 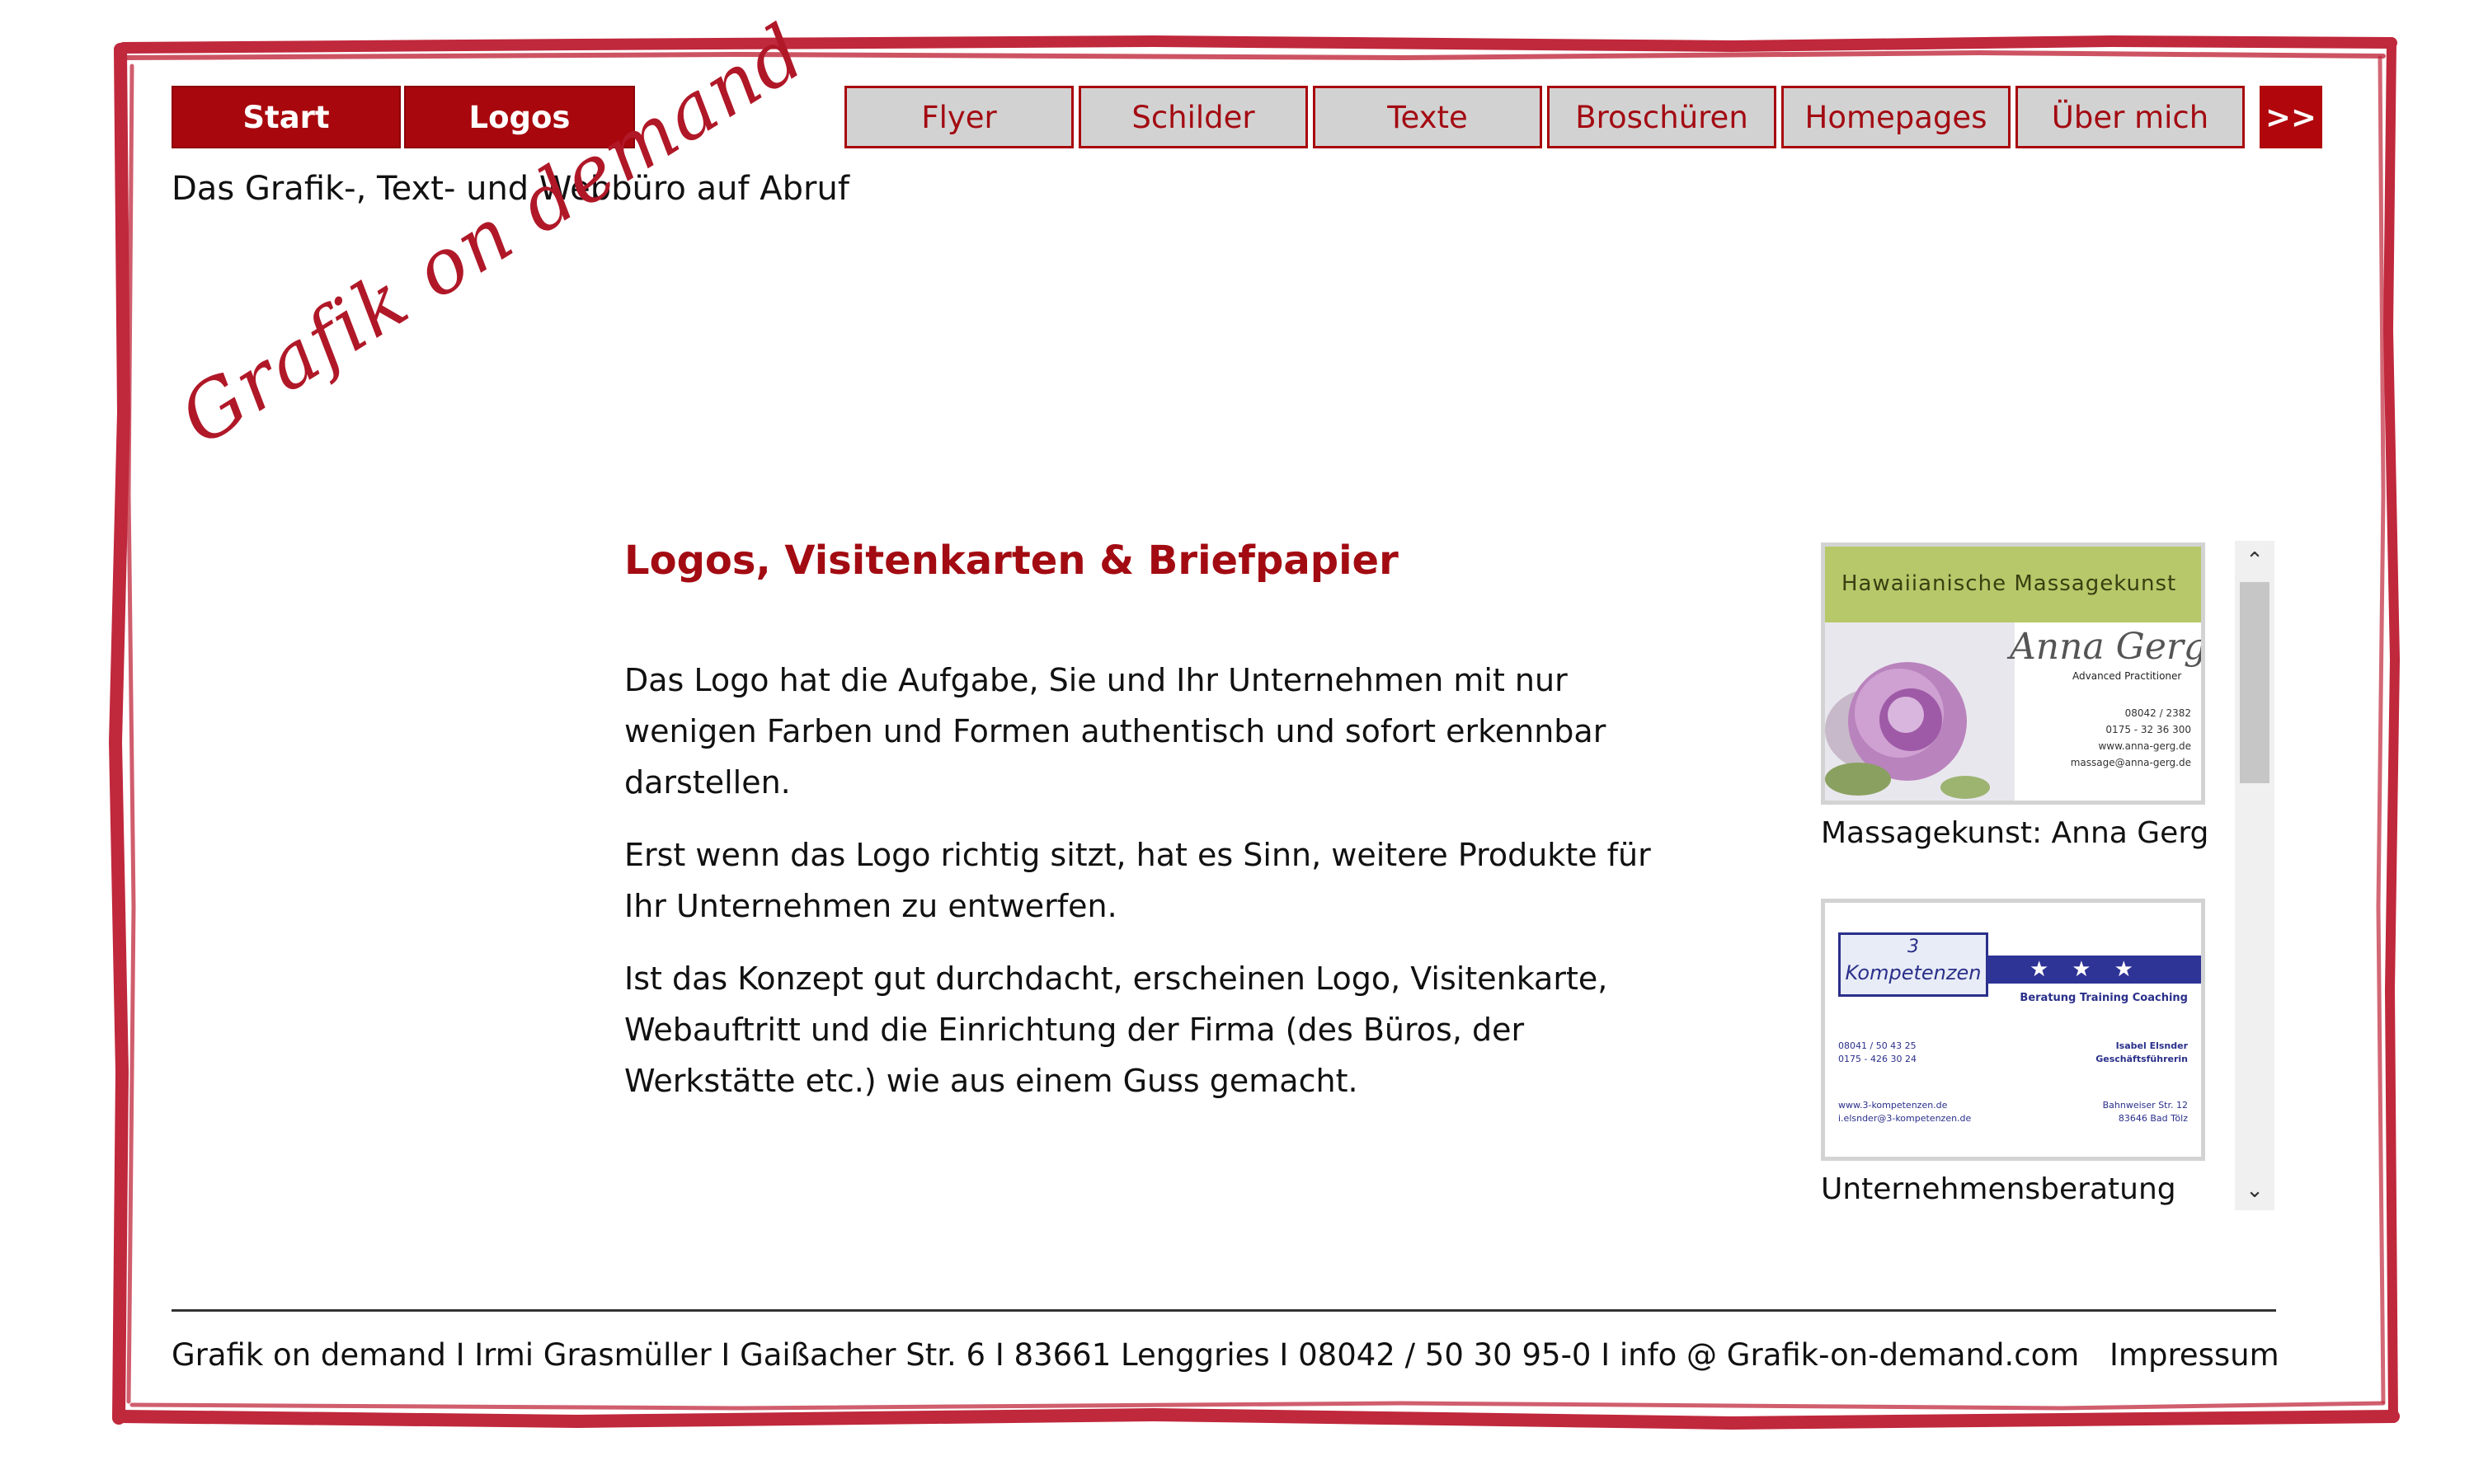 I want to click on card-tagline: Beratung Training Coaching, so click(x=2104, y=998).